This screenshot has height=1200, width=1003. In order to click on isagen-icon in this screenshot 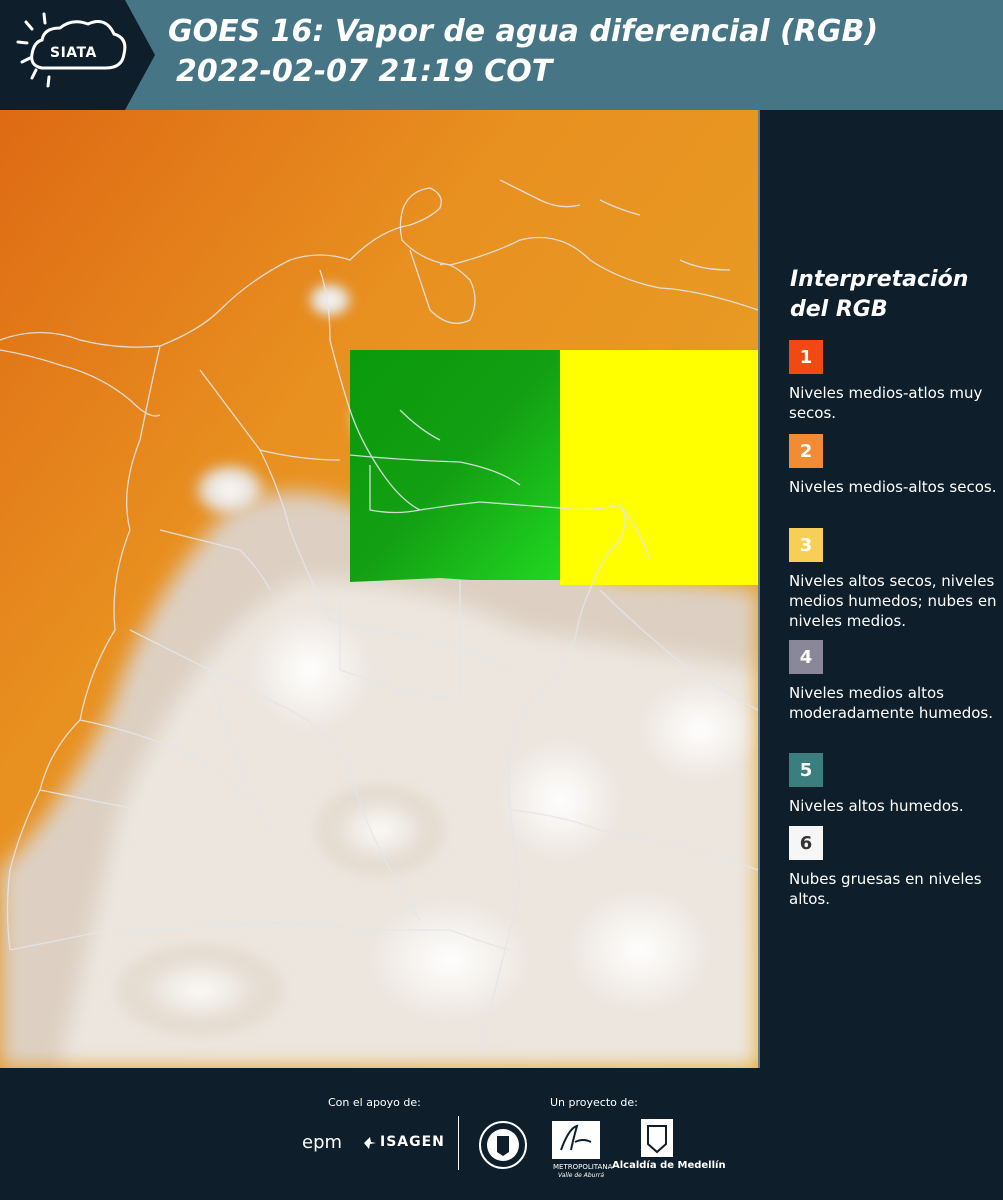, I will do `click(370, 1143)`.